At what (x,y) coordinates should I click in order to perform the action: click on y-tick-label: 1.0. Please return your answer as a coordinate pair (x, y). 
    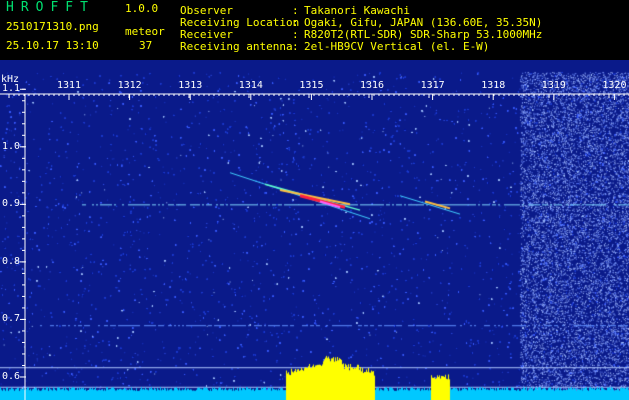
    Looking at the image, I should click on (11, 146).